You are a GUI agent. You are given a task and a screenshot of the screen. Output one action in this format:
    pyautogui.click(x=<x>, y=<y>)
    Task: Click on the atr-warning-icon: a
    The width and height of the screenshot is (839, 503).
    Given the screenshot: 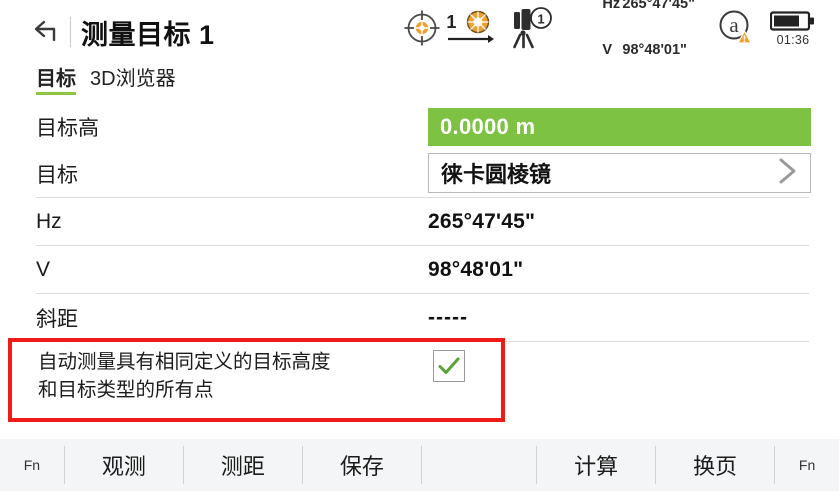 What is the action you would take?
    pyautogui.click(x=736, y=28)
    